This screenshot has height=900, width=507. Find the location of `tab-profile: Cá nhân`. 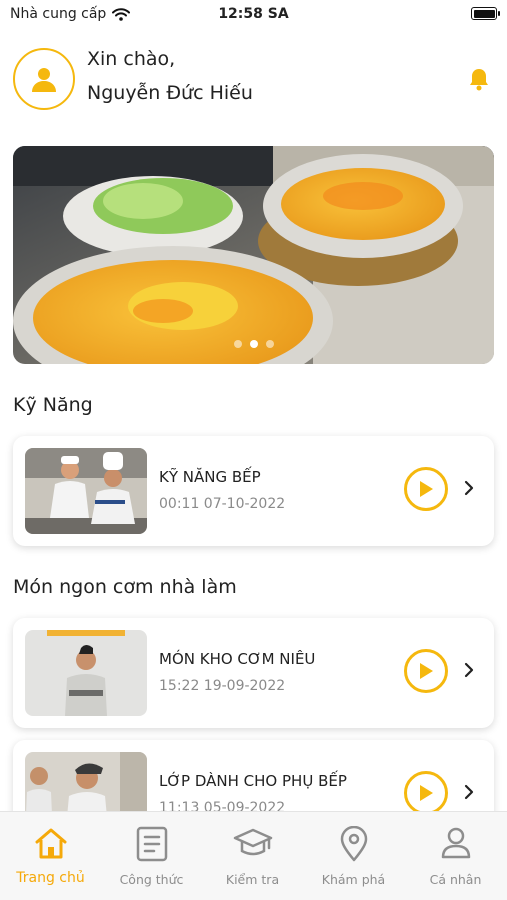

tab-profile: Cá nhân is located at coordinates (455, 856).